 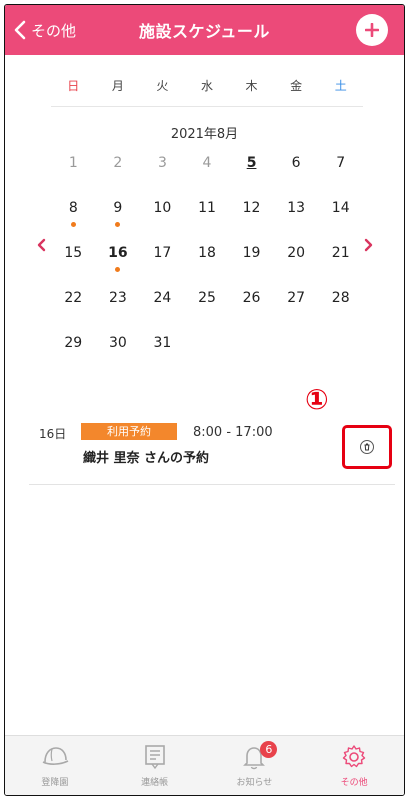 What do you see at coordinates (154, 757) in the screenshot?
I see `notebook-icon` at bounding box center [154, 757].